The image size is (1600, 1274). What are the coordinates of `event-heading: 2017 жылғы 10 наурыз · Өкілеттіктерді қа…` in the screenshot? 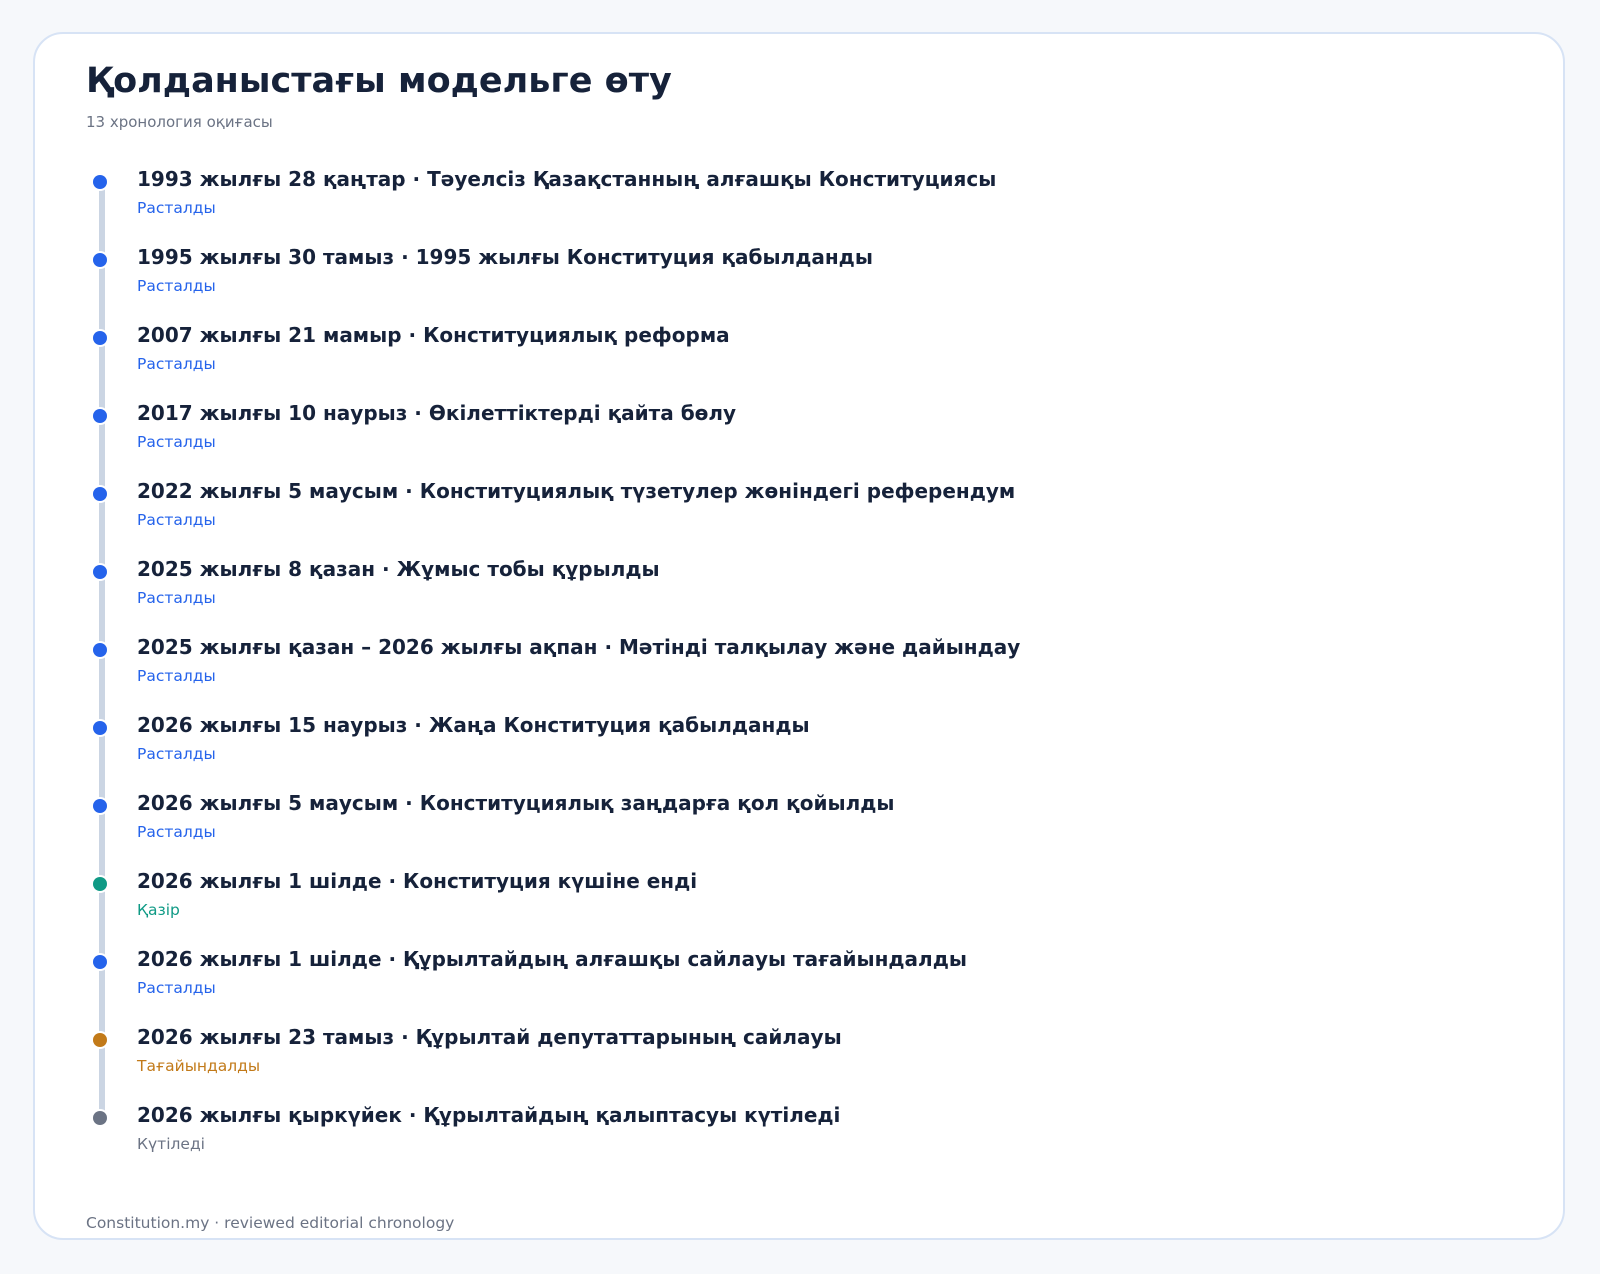 It's located at (437, 413).